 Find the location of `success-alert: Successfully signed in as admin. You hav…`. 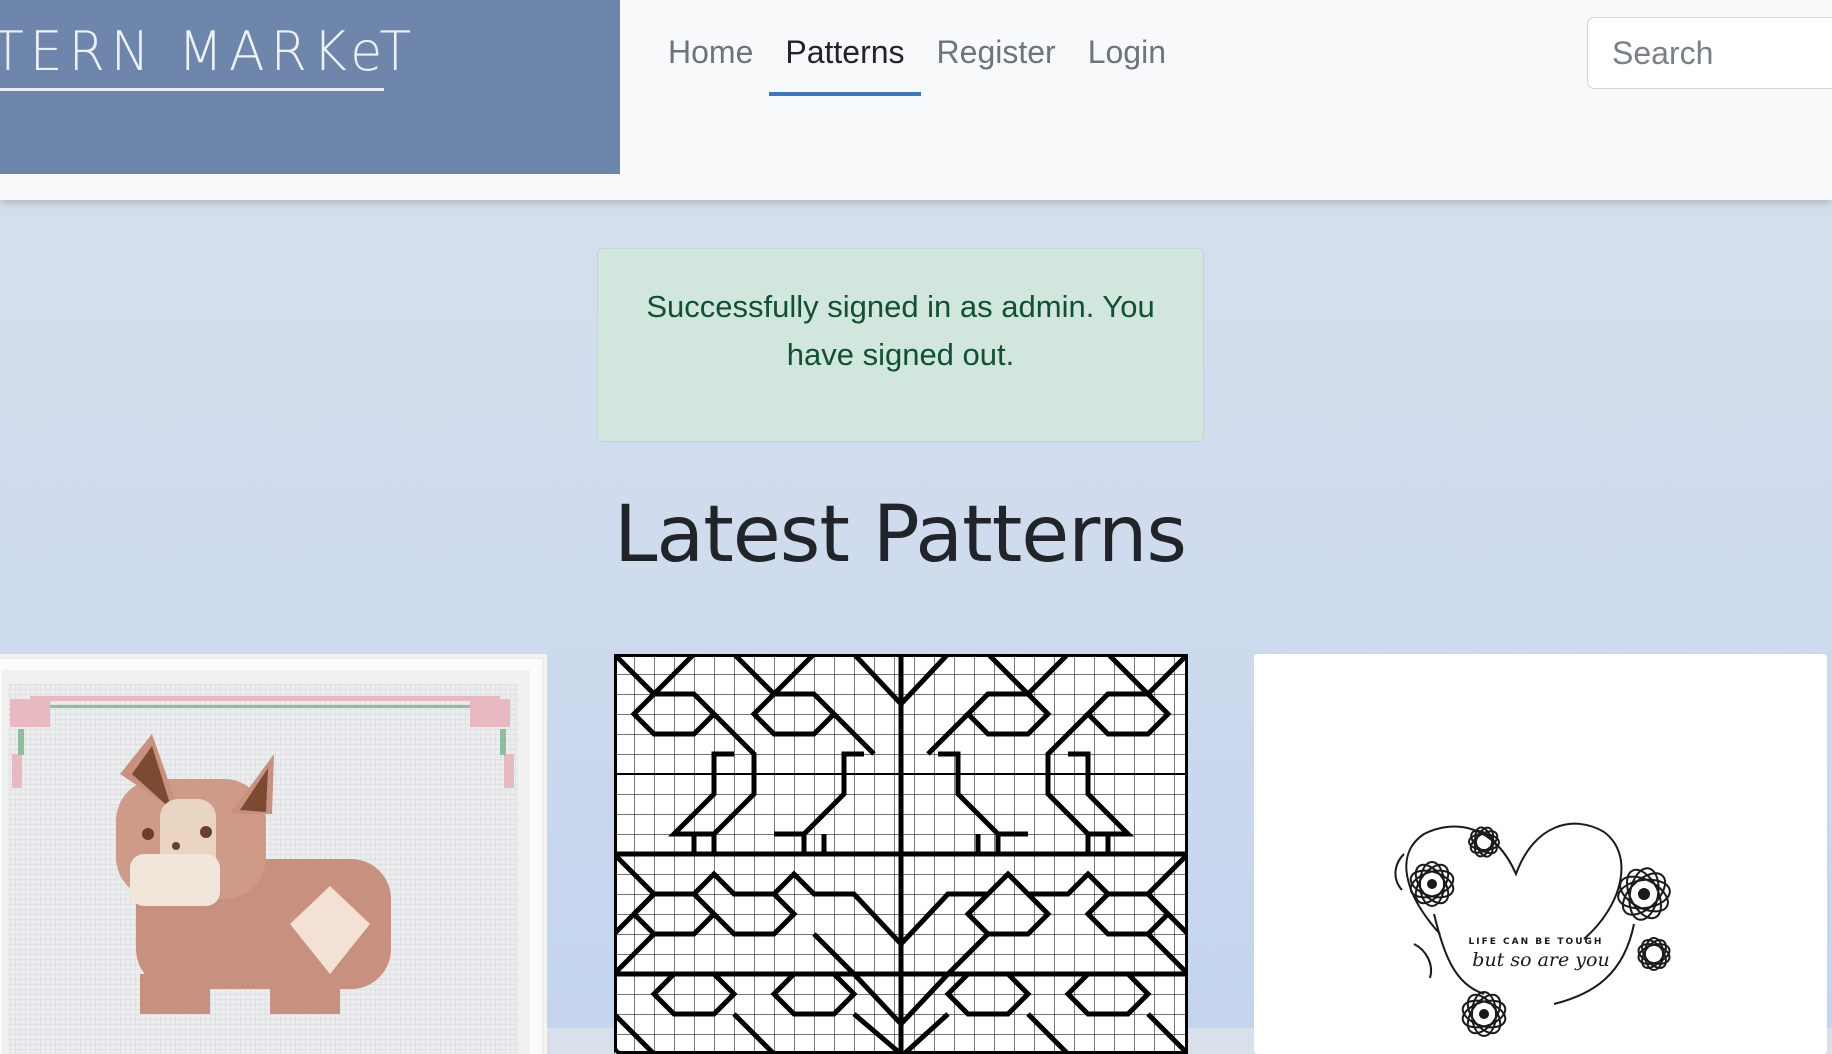

success-alert: Successfully signed in as admin. You hav… is located at coordinates (900, 345).